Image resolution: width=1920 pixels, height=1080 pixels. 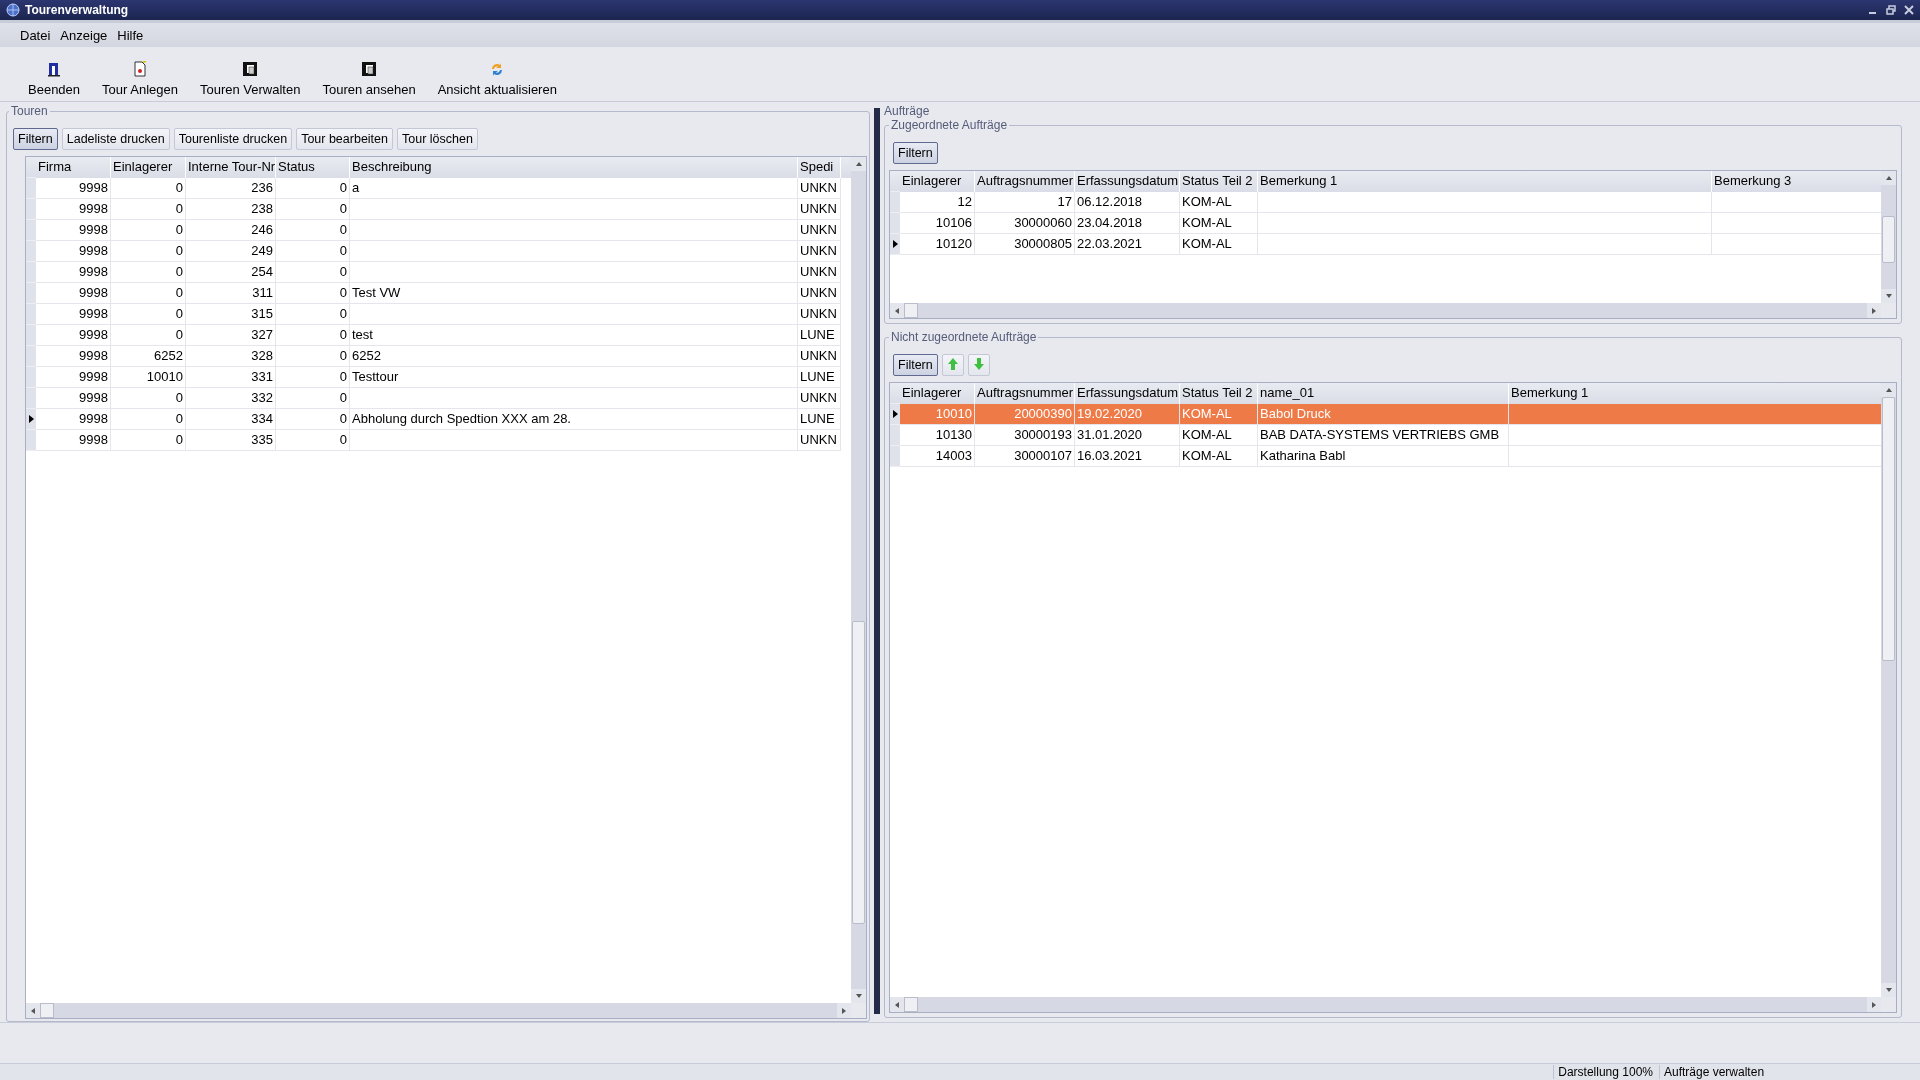 What do you see at coordinates (35, 35) in the screenshot?
I see `menu-item: Datei` at bounding box center [35, 35].